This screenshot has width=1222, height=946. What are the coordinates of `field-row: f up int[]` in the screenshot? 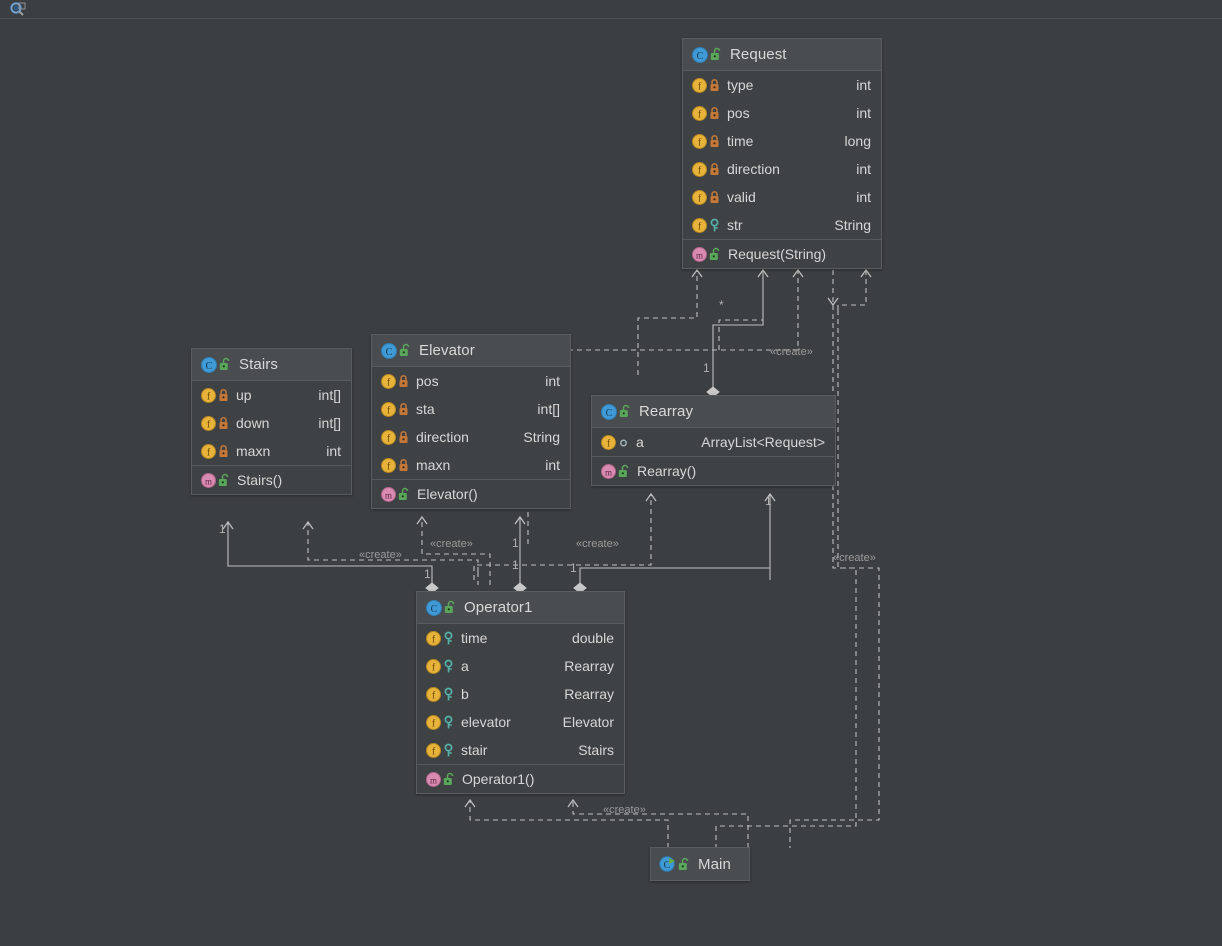 It's located at (271, 395).